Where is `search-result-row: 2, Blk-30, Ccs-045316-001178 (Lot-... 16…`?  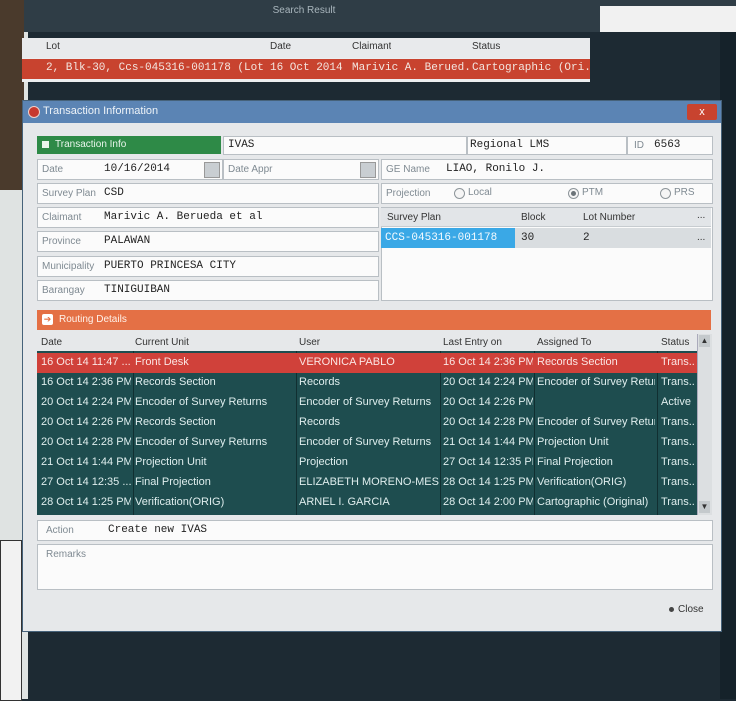
search-result-row: 2, Blk-30, Ccs-045316-001178 (Lot-... 16… is located at coordinates (306, 69).